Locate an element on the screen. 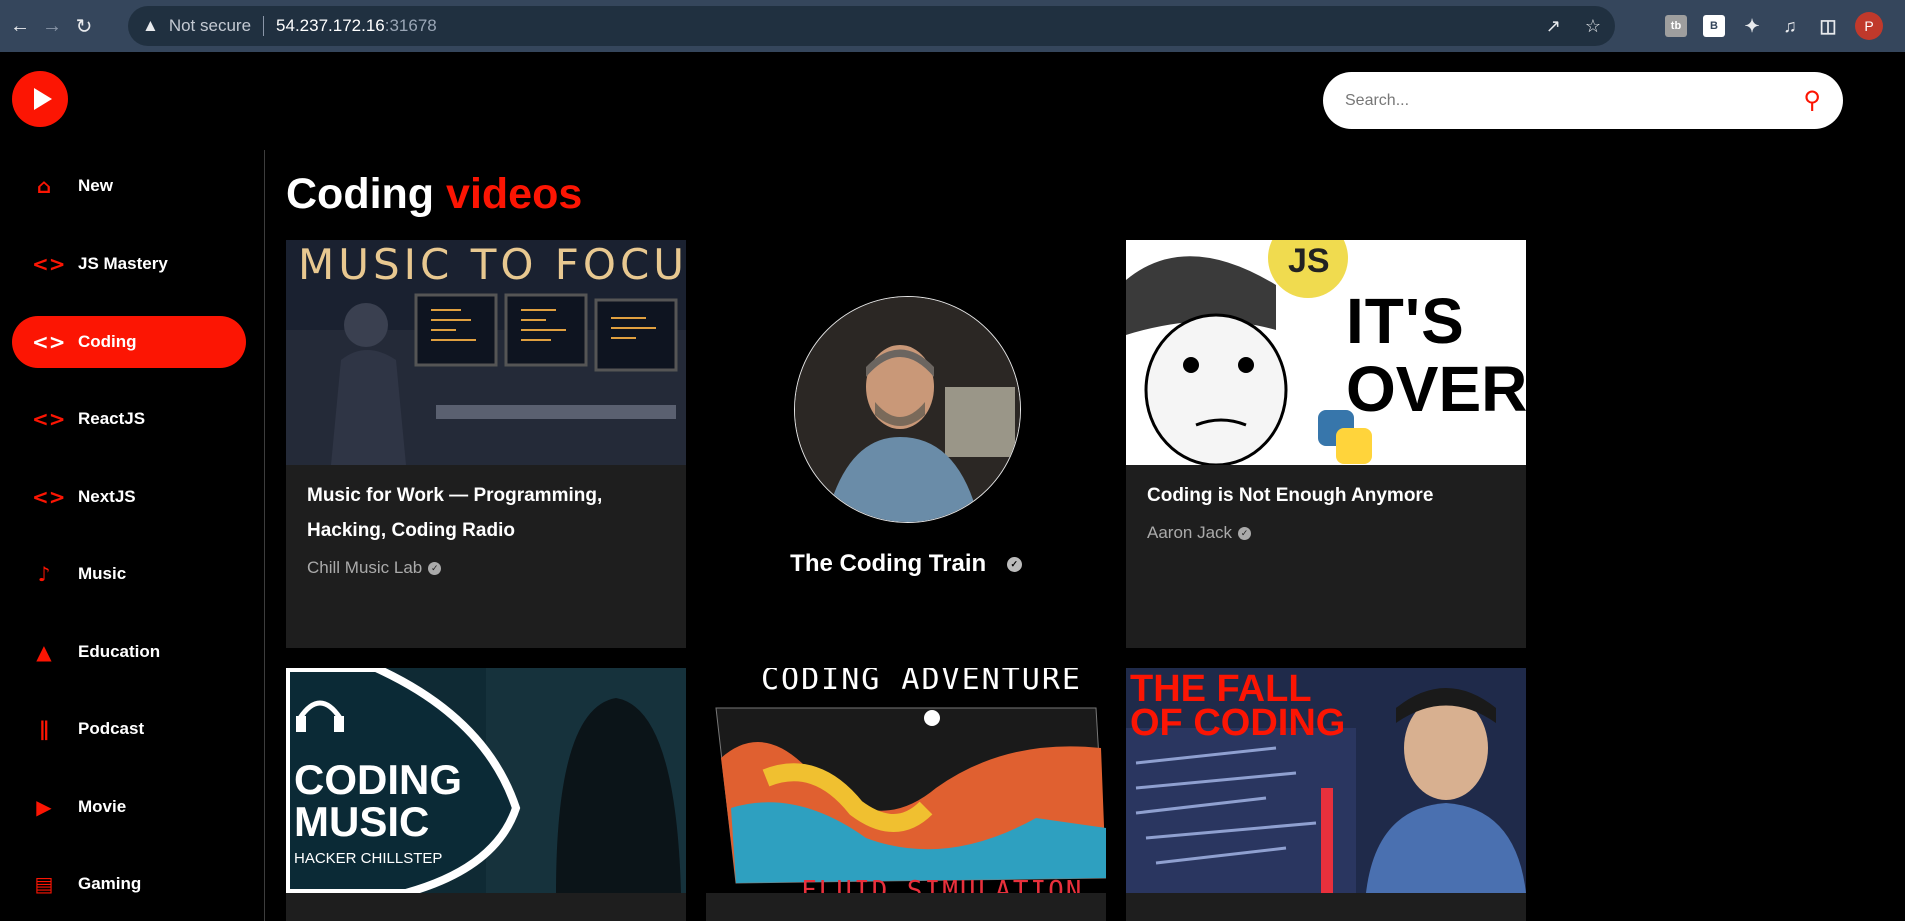 The height and width of the screenshot is (921, 1905). extension-b-icon: B is located at coordinates (1714, 26).